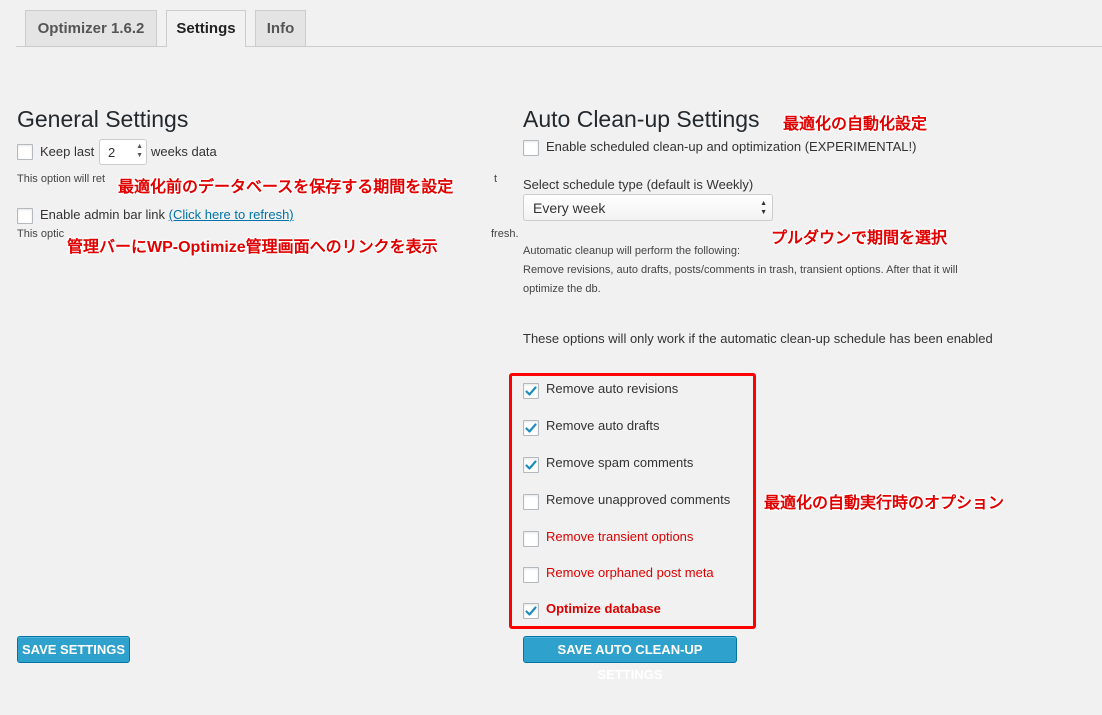  I want to click on schedule-type-label: Select schedule type (default is Weekly), so click(638, 184).